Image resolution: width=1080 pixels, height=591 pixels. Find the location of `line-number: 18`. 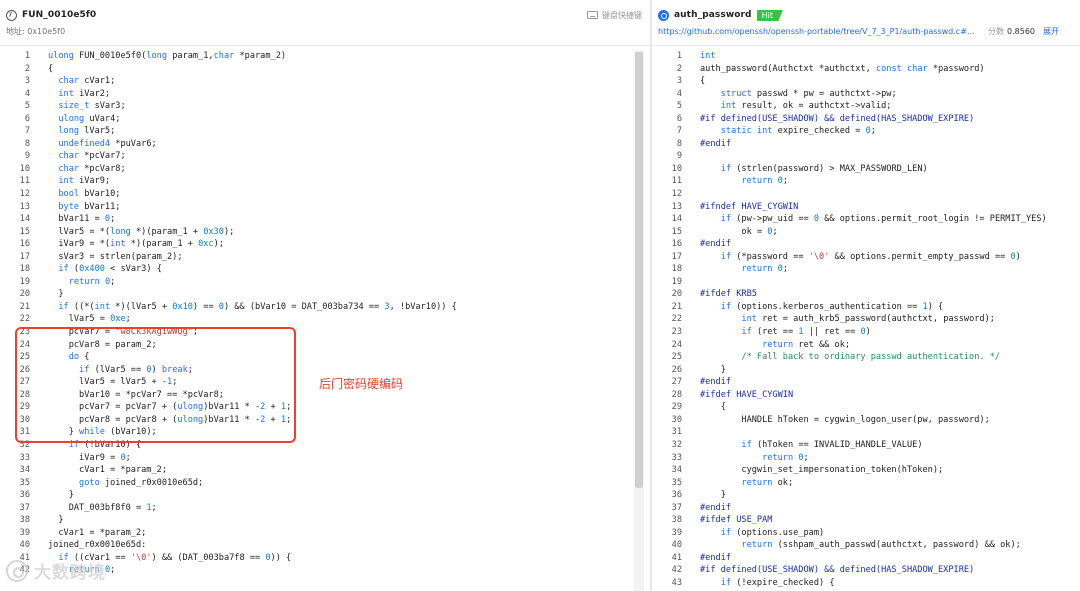

line-number: 18 is located at coordinates (24, 269).